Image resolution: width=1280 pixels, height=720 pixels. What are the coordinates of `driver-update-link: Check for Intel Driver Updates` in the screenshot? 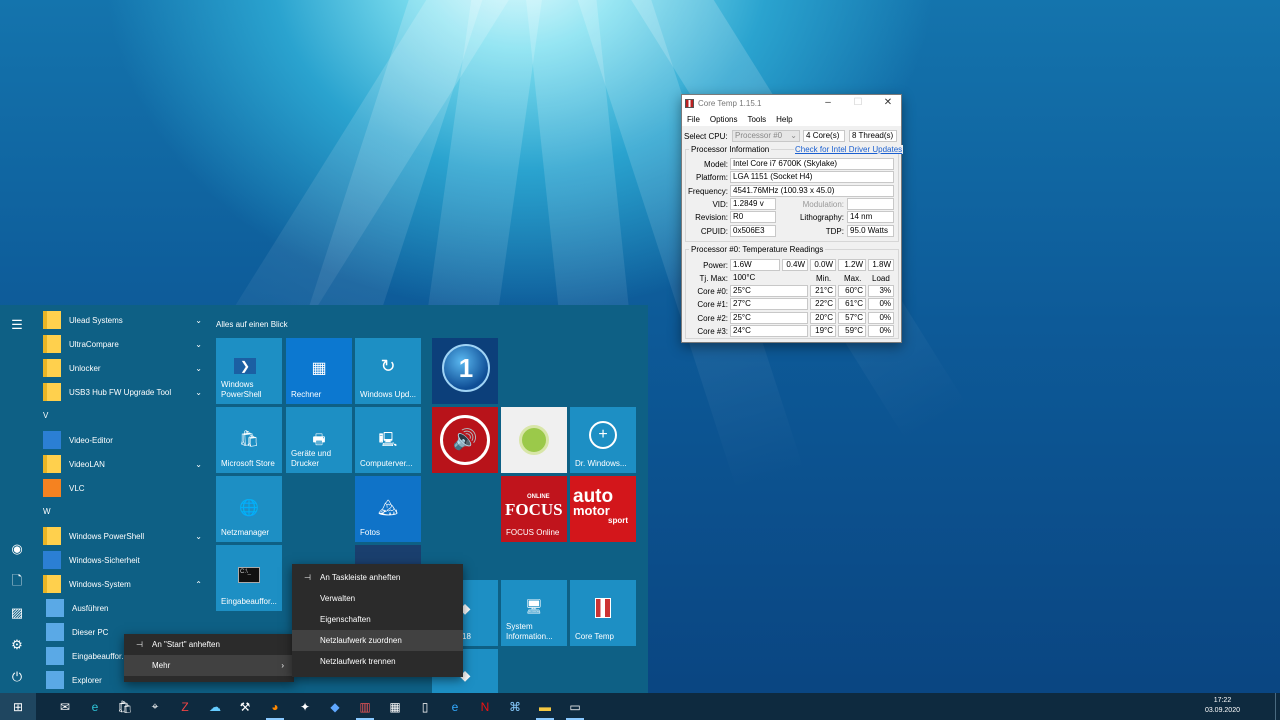 It's located at (849, 149).